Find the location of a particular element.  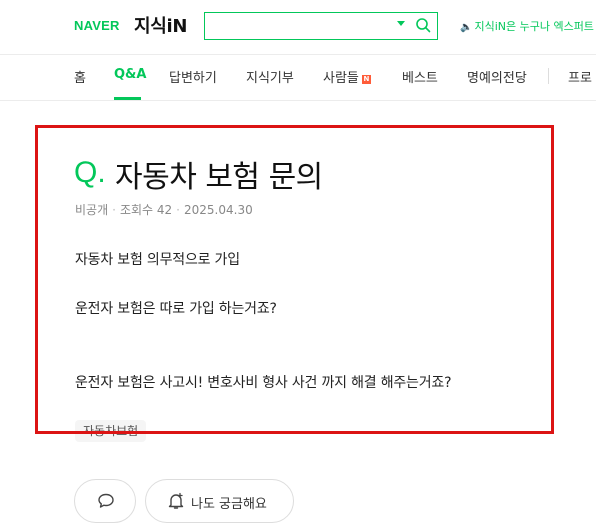

search-icon is located at coordinates (423, 25).